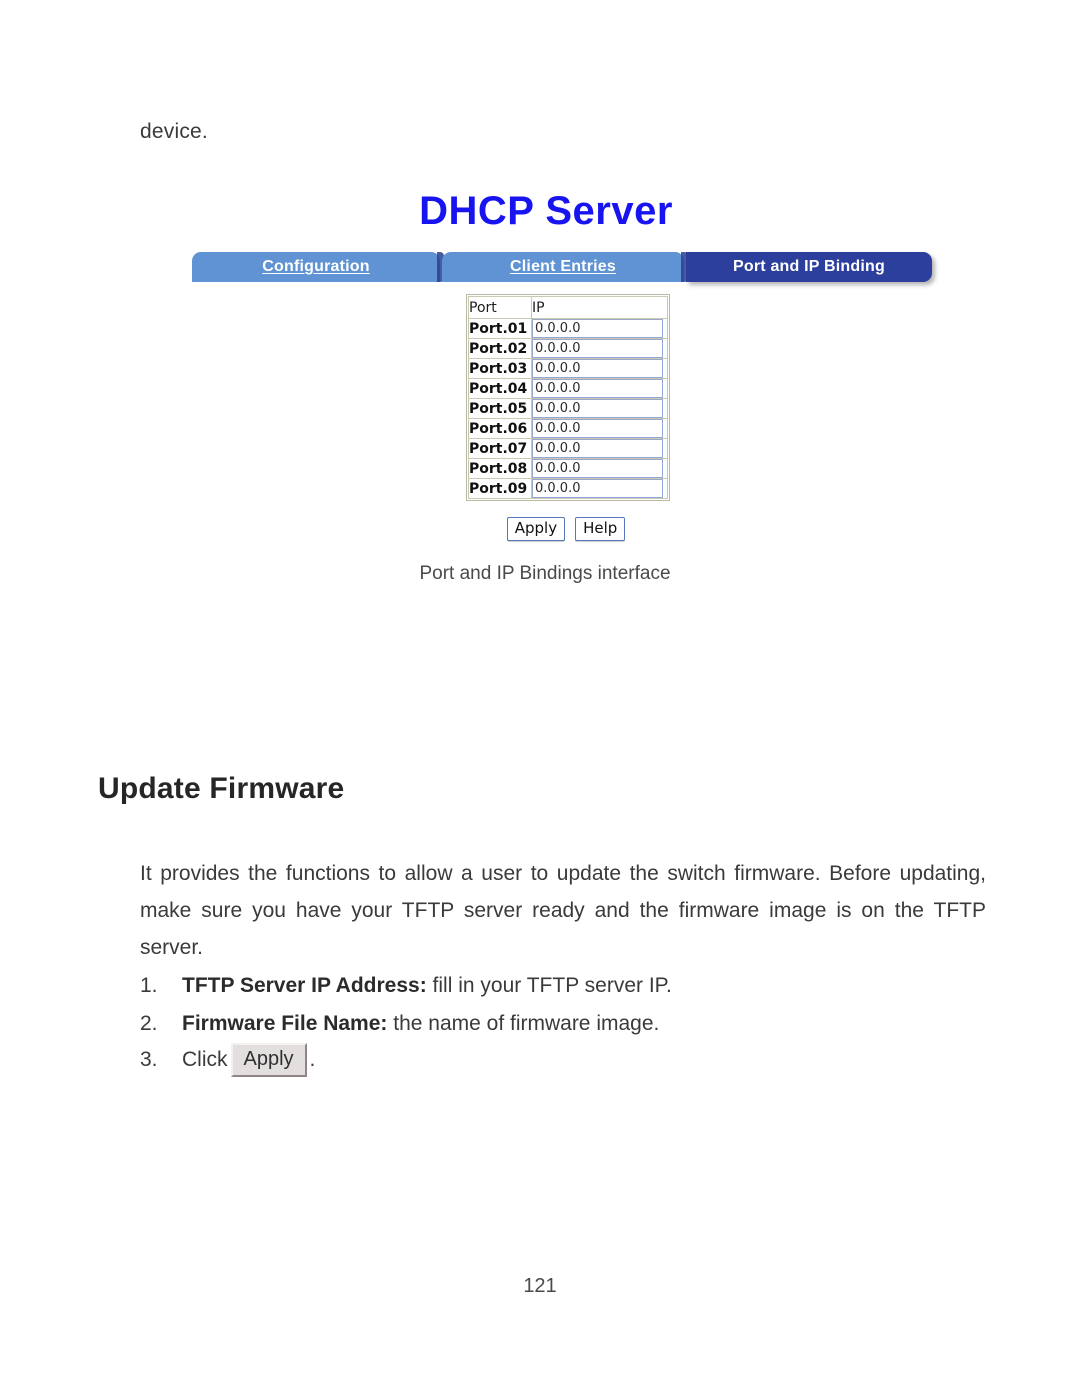 This screenshot has width=1080, height=1397. I want to click on tab-client-entries-label: Client Entries, so click(563, 266).